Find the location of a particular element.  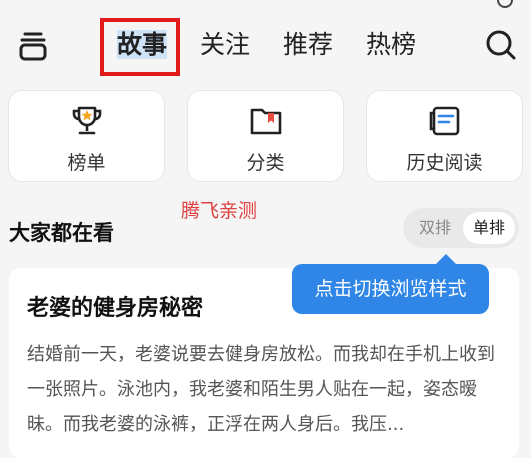

tab-label: 关注 is located at coordinates (225, 44).